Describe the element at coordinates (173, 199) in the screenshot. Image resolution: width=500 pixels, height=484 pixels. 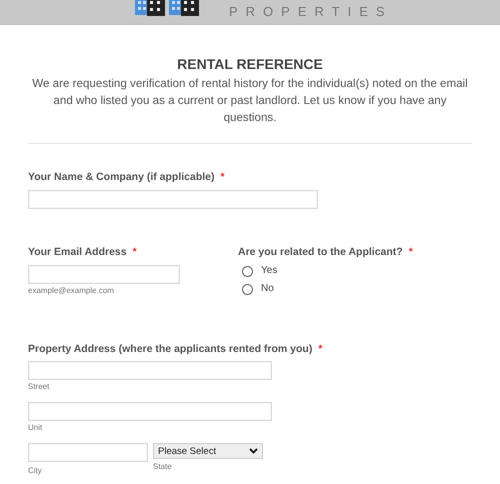
I see `name-input-field` at that location.